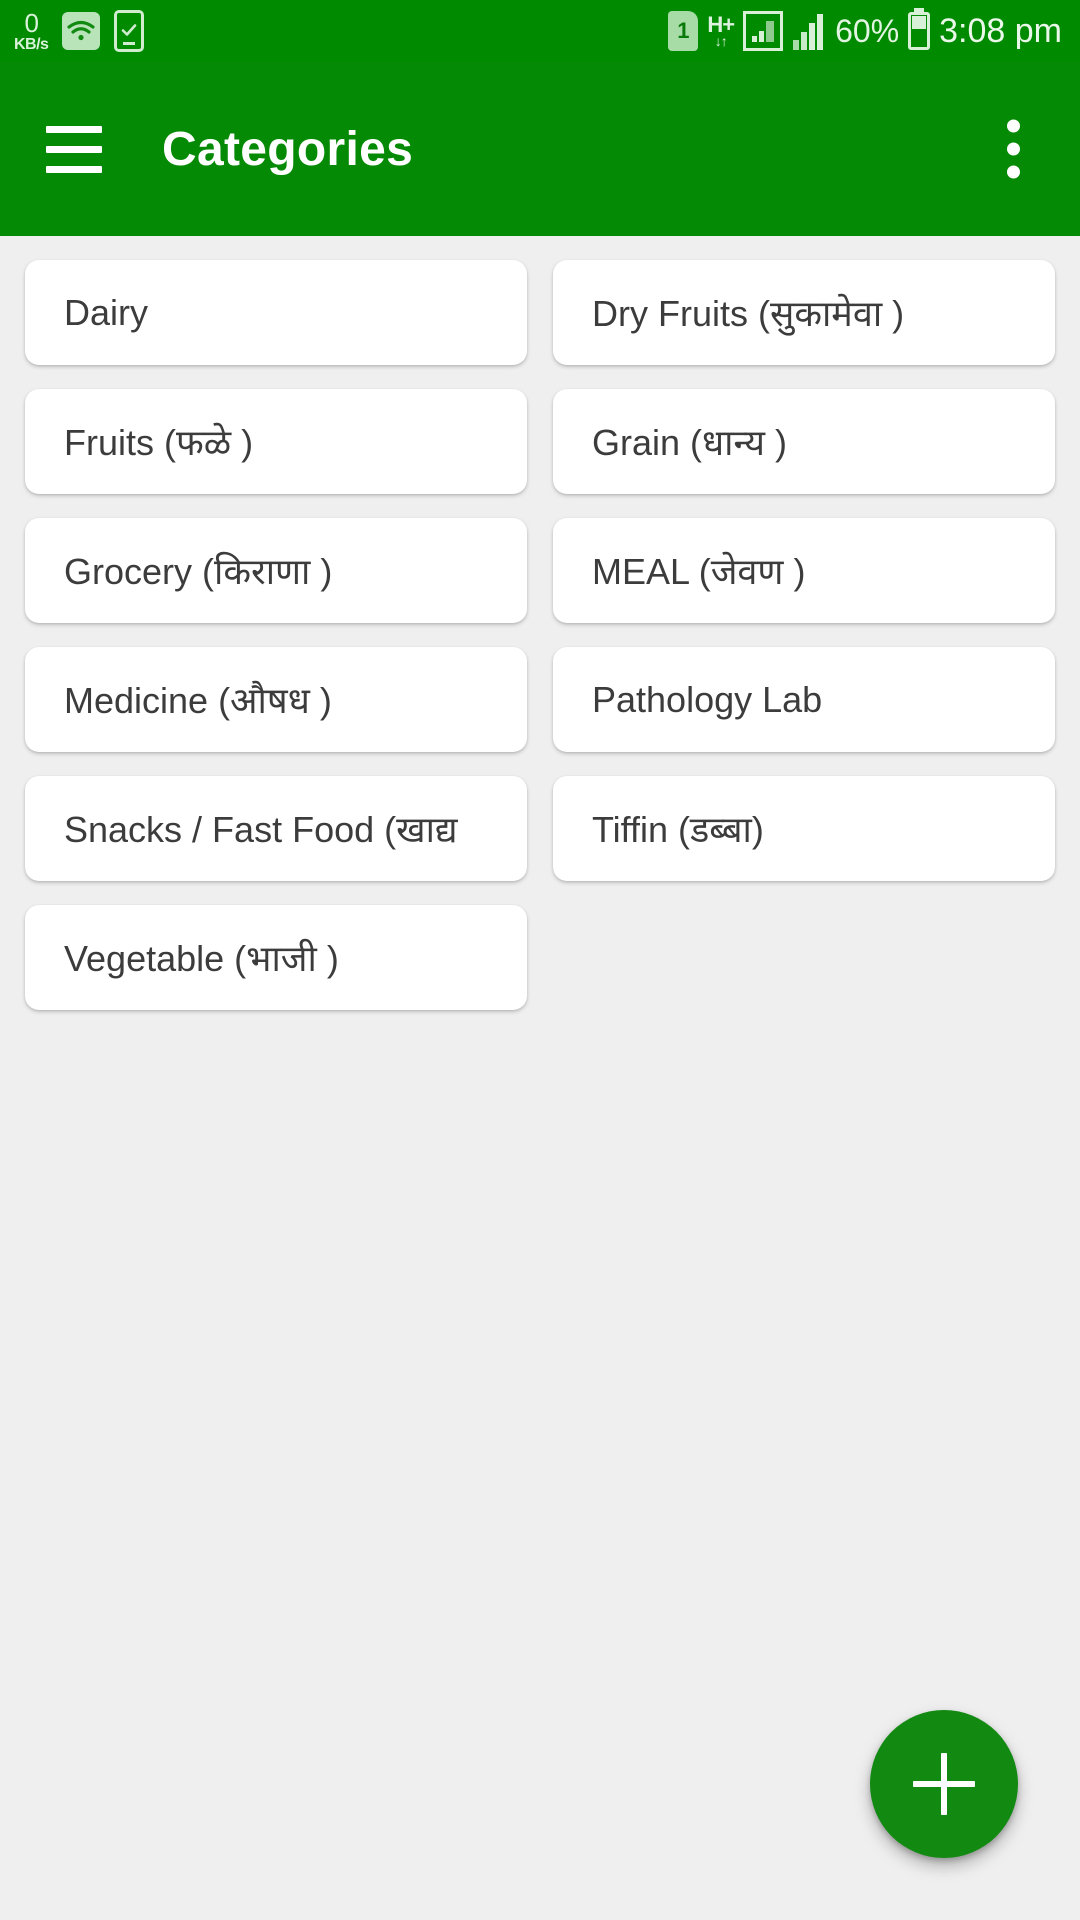 This screenshot has width=1080, height=1920. I want to click on status-bar-left: 0 KB/s, so click(79, 30).